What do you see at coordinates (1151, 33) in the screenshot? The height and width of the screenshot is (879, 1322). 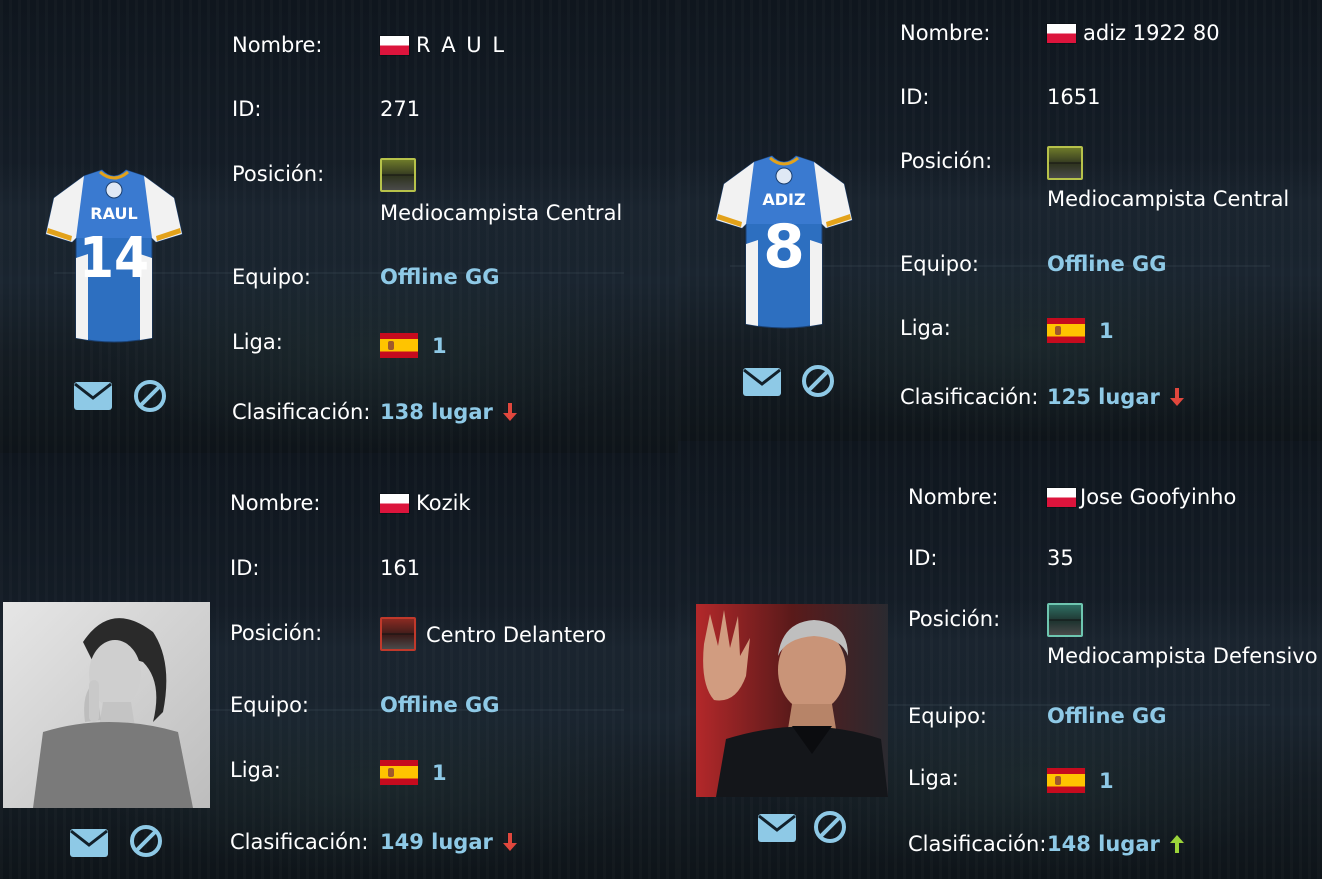 I see `player-name-text: adiz 1922 80` at bounding box center [1151, 33].